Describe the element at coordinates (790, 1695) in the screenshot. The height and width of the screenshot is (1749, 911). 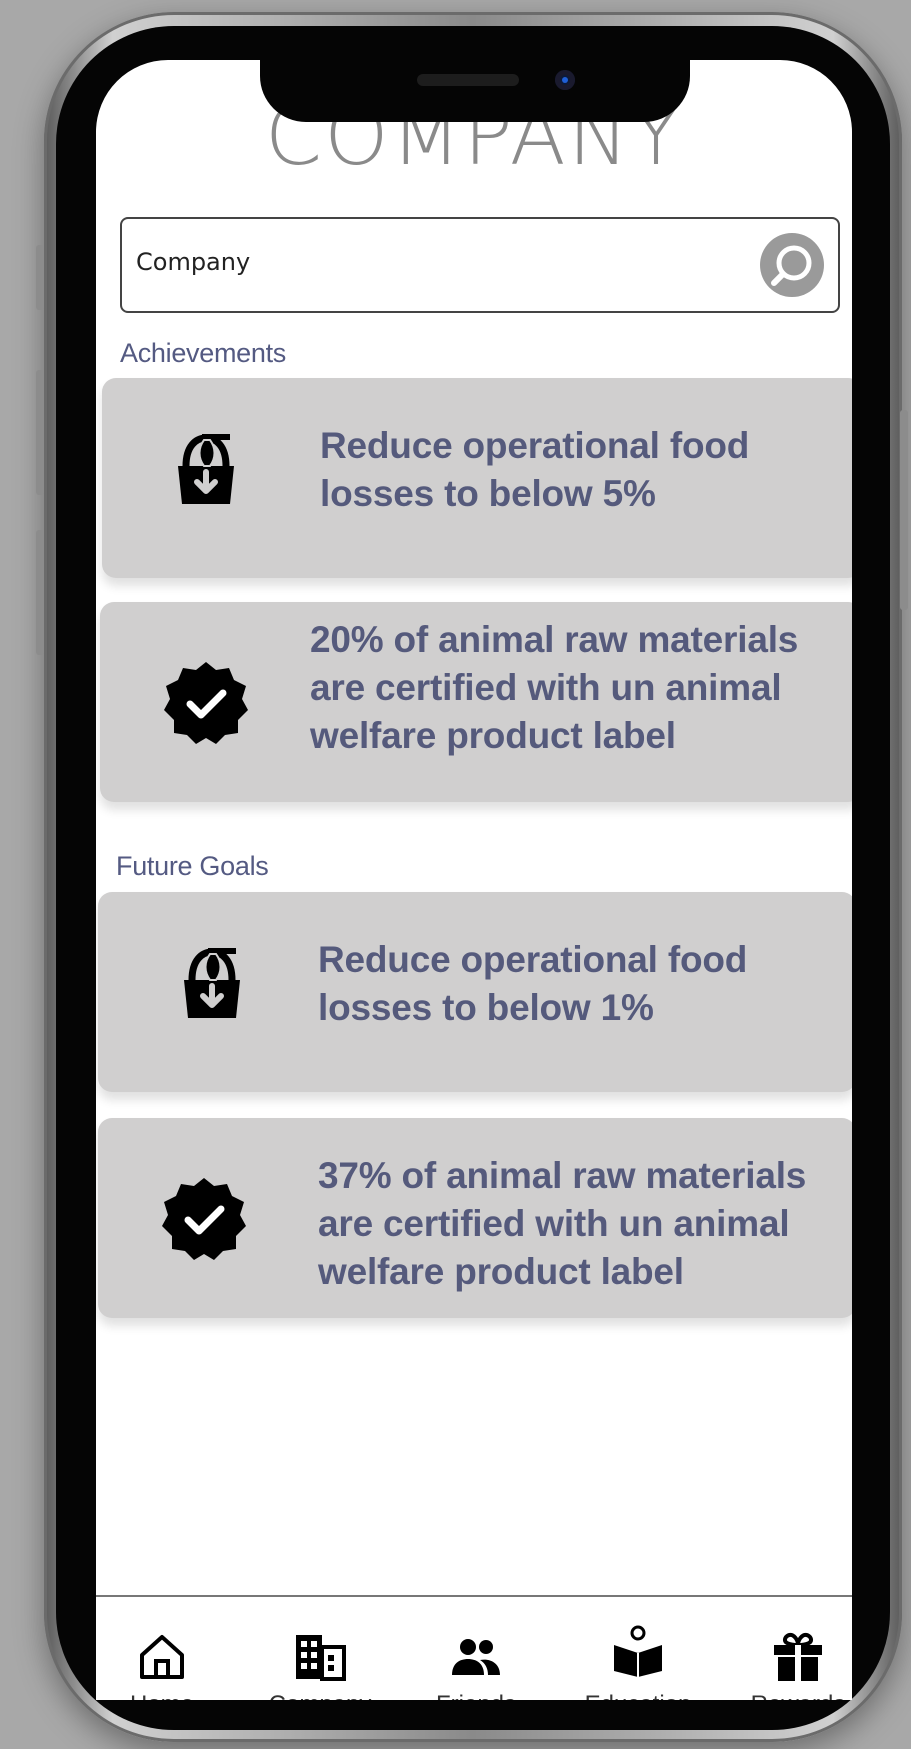
I see `nav-label: Rewards` at that location.